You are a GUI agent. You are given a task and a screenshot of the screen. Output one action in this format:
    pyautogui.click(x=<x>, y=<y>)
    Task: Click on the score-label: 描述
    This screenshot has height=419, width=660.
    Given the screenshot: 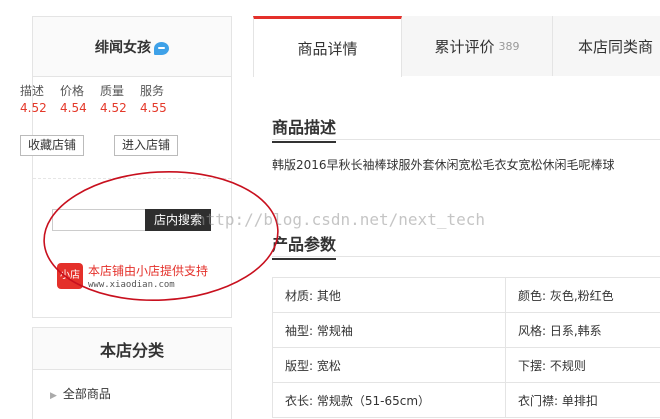 What is the action you would take?
    pyautogui.click(x=32, y=91)
    